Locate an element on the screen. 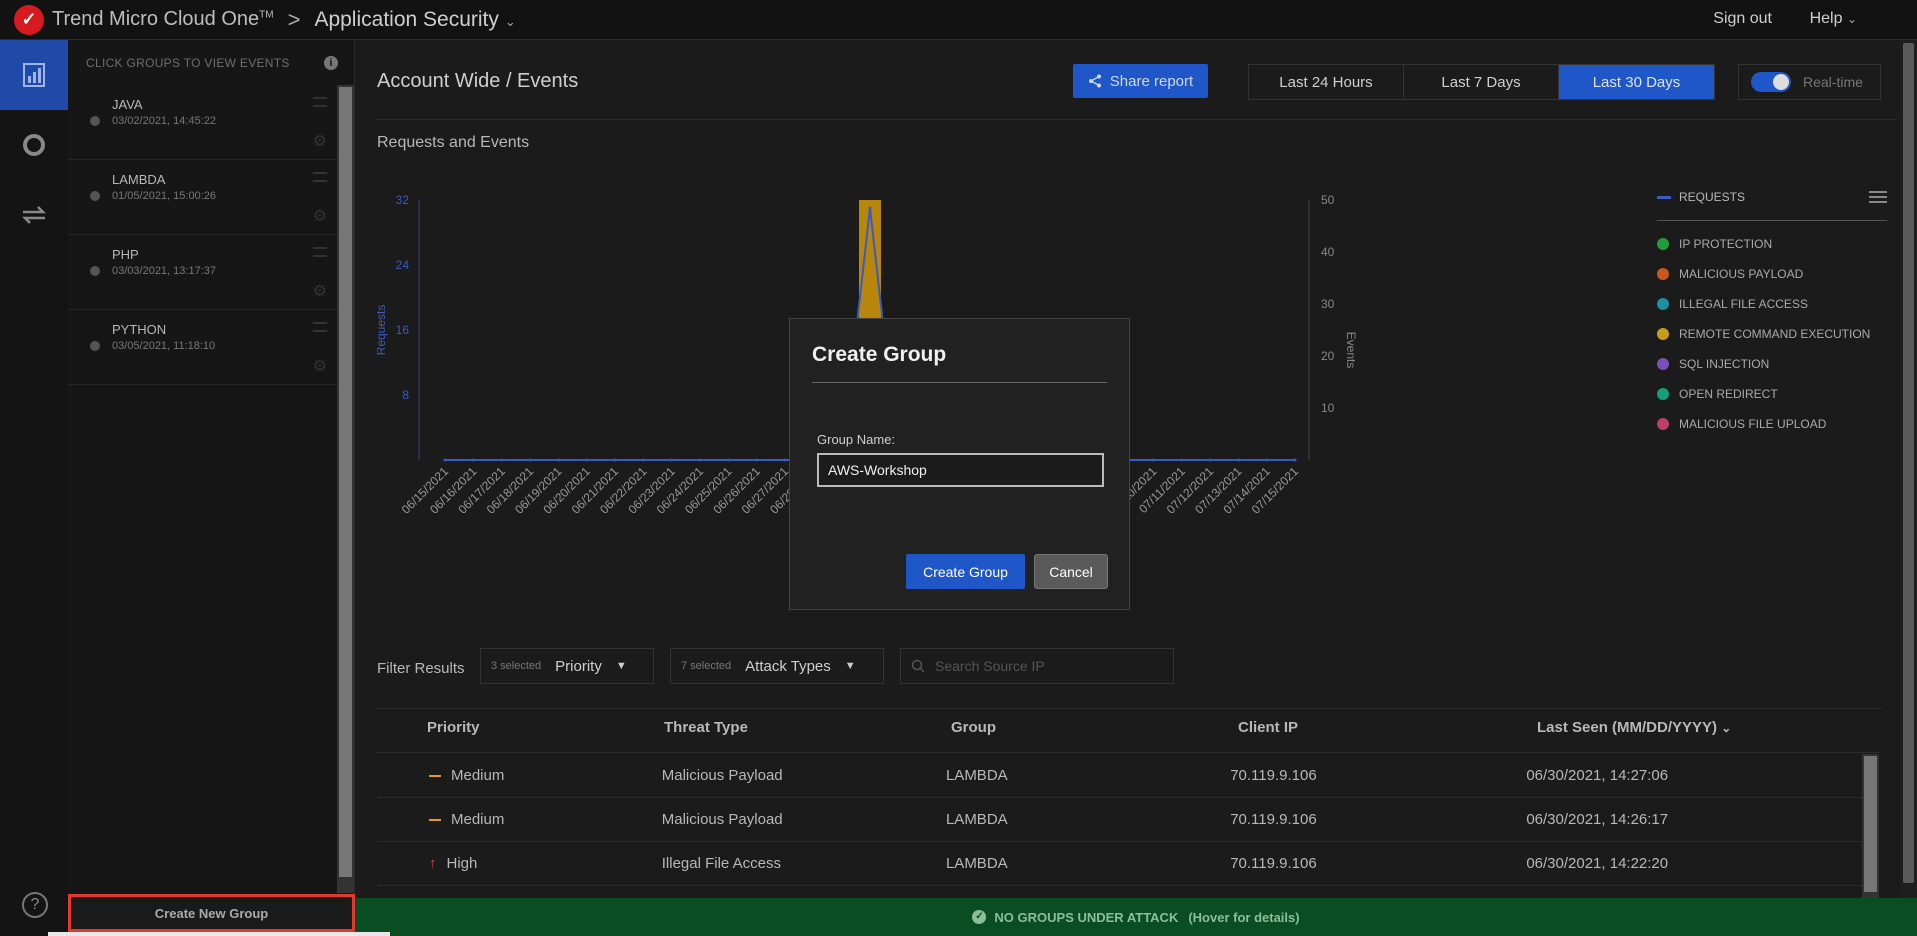 Image resolution: width=1917 pixels, height=936 pixels. groups-scrollbar is located at coordinates (345, 489).